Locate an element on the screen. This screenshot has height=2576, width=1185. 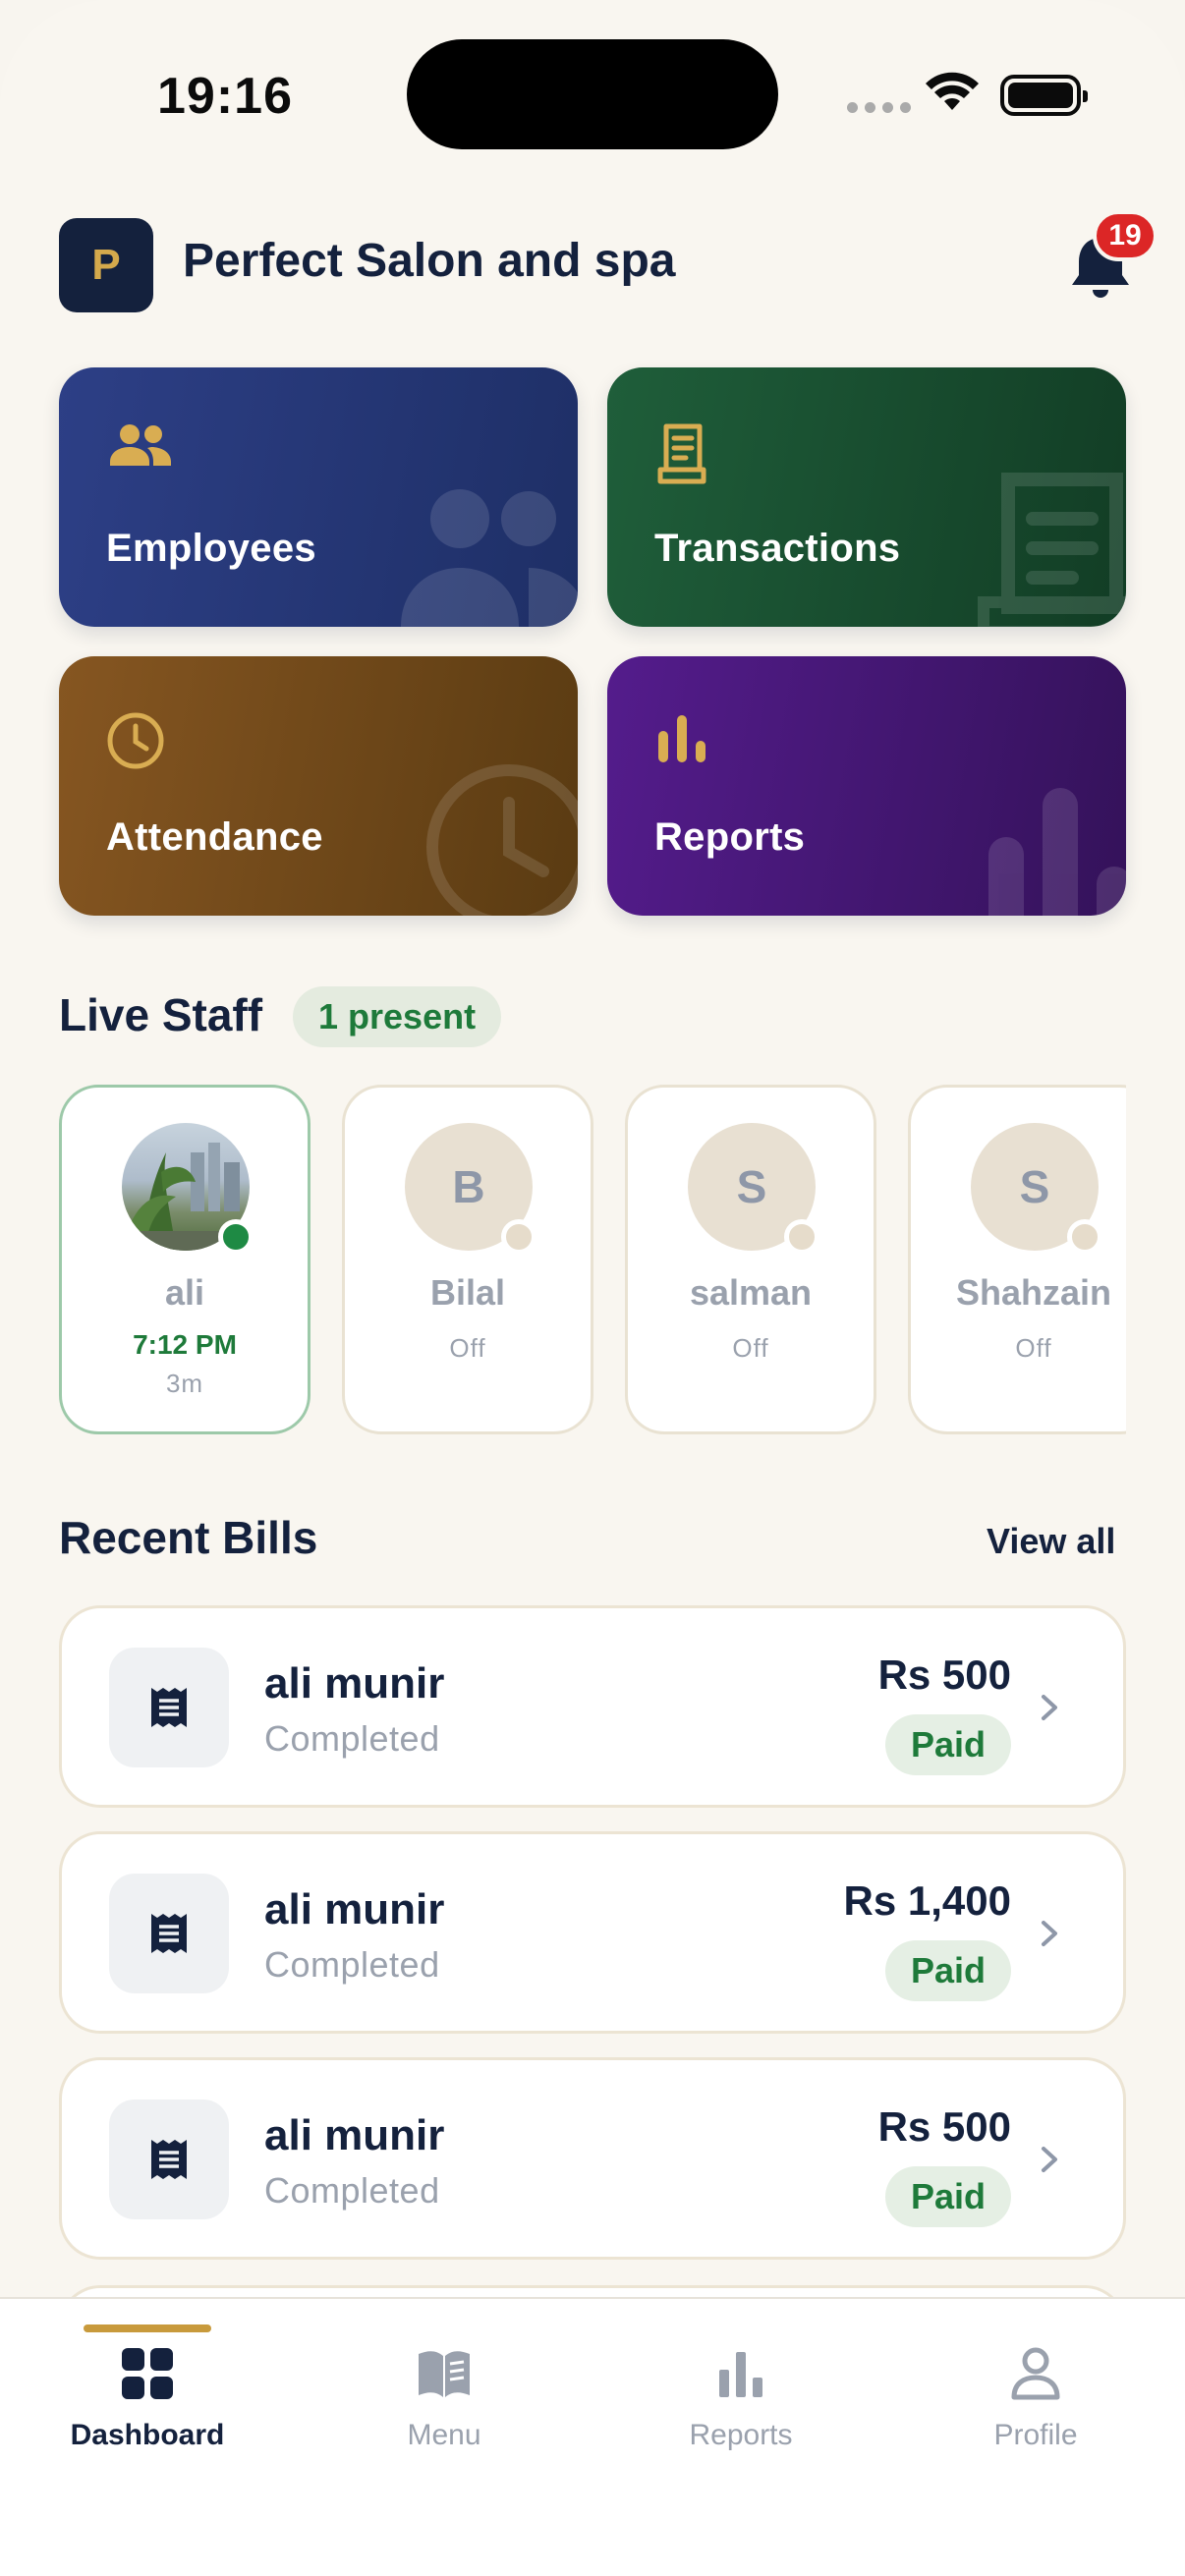
clock-icon is located at coordinates (136, 740).